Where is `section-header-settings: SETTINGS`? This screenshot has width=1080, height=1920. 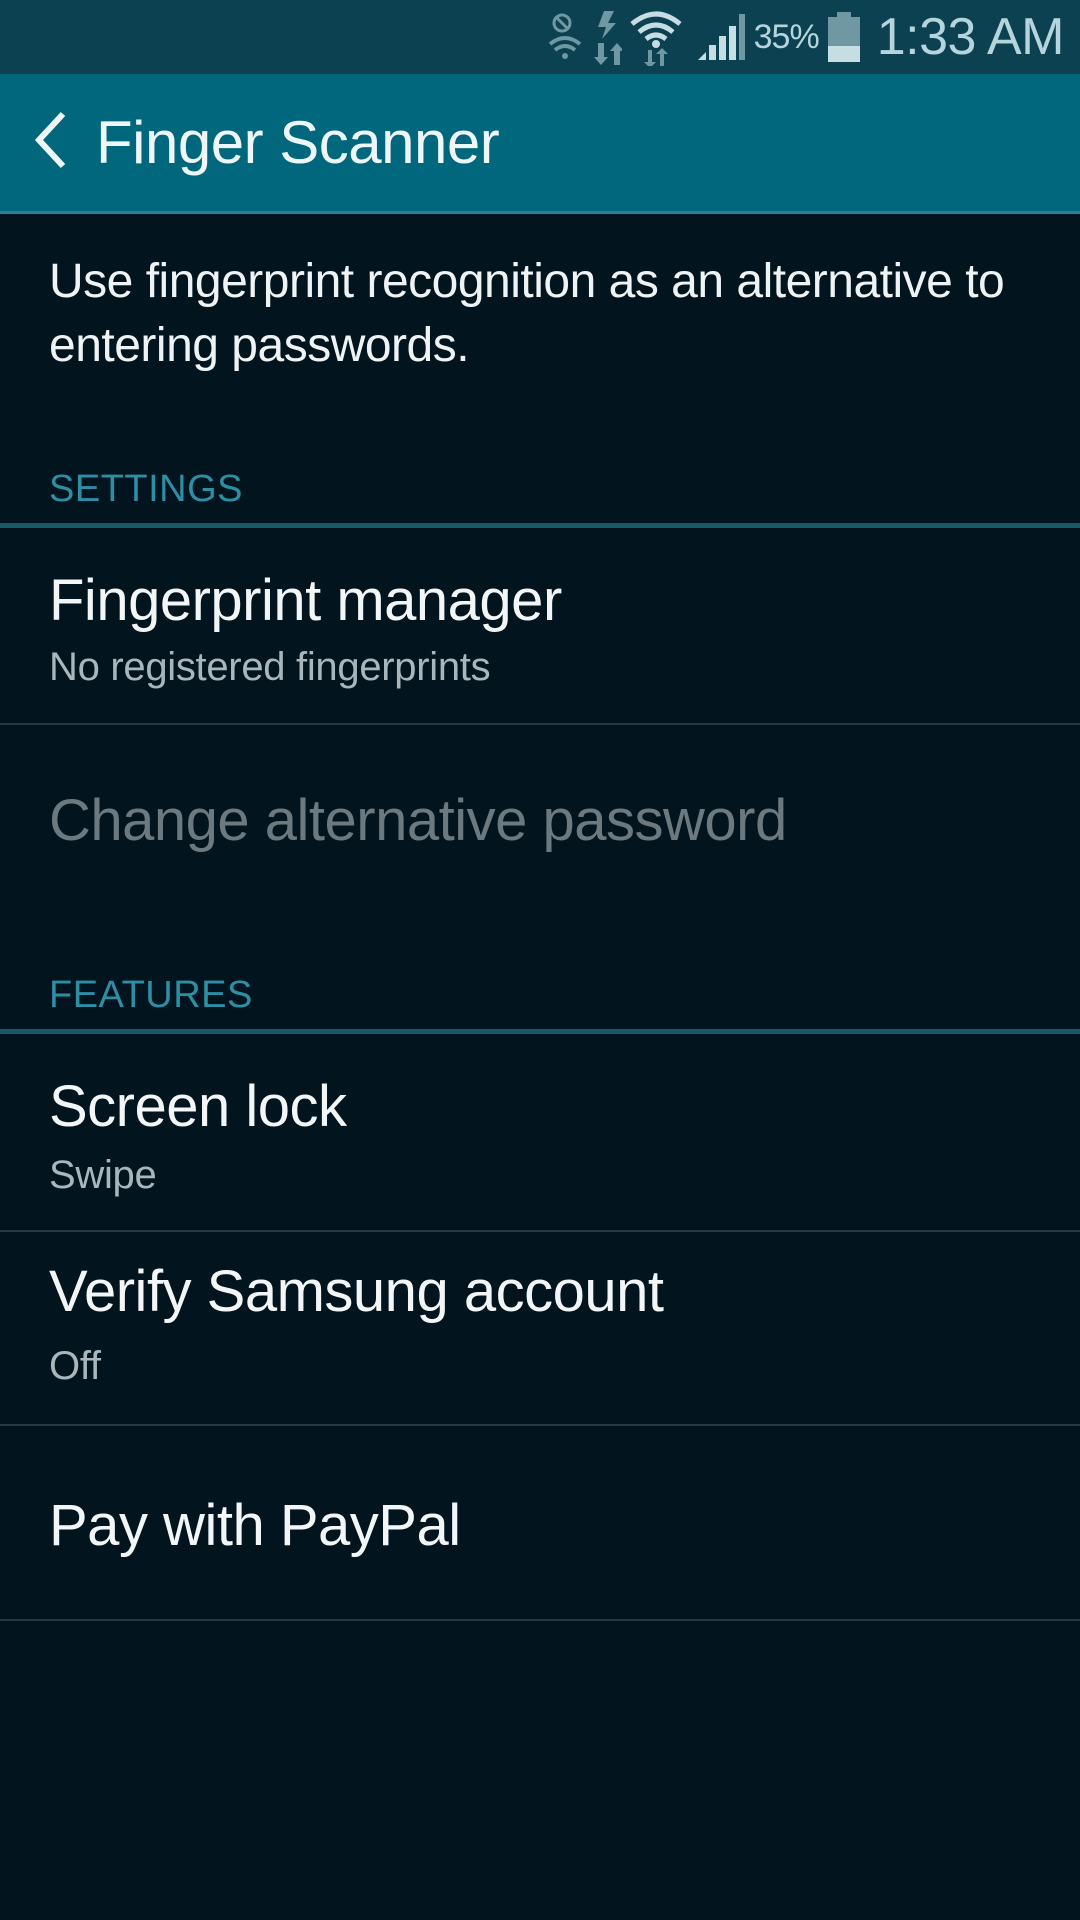
section-header-settings: SETTINGS is located at coordinates (540, 496).